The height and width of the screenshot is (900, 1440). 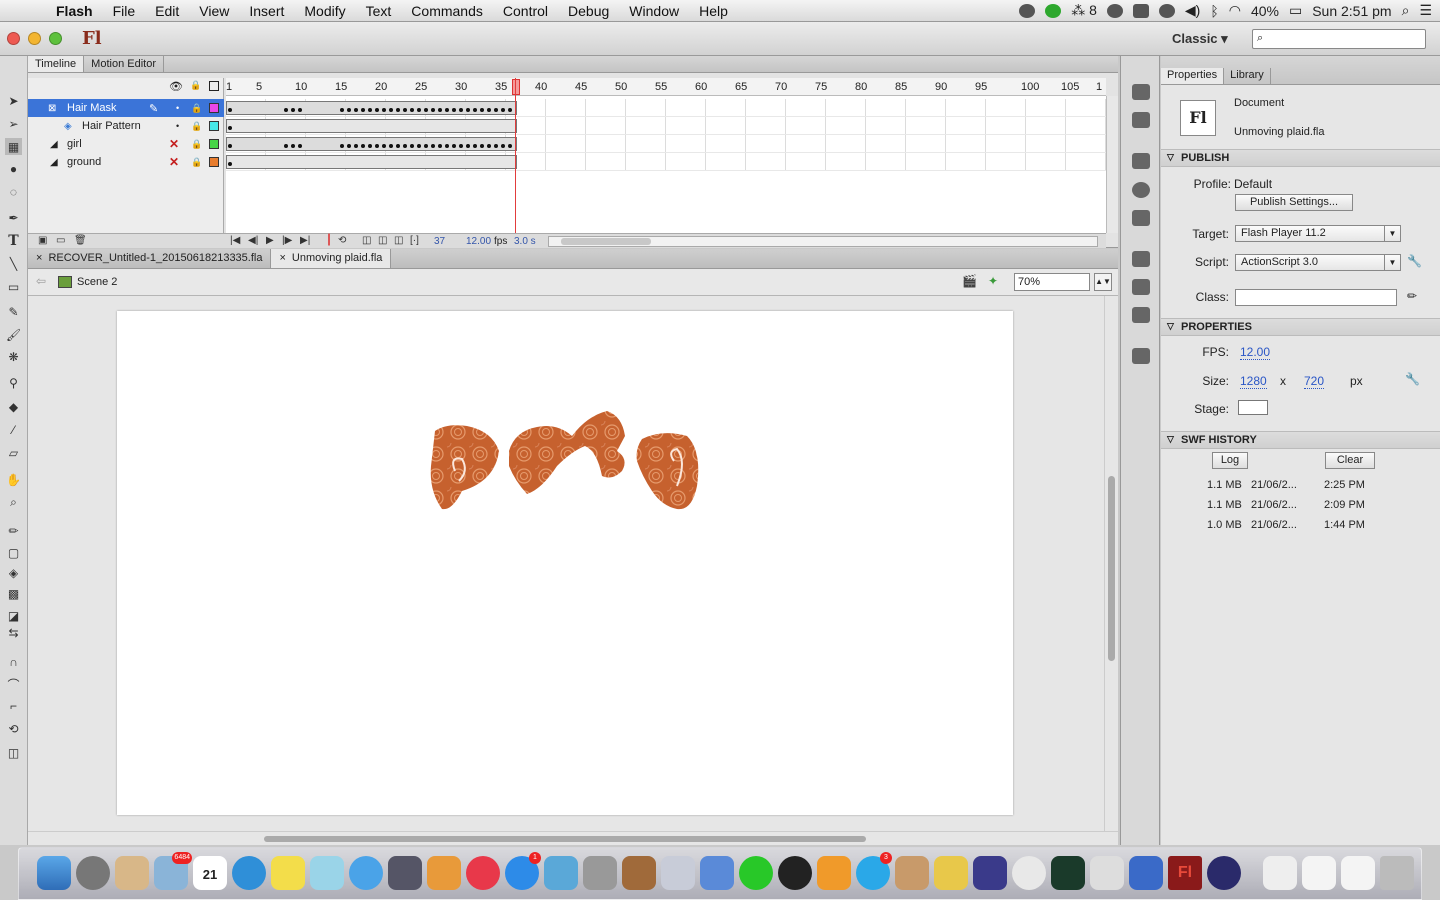 I want to click on frame-span, so click(x=371, y=126).